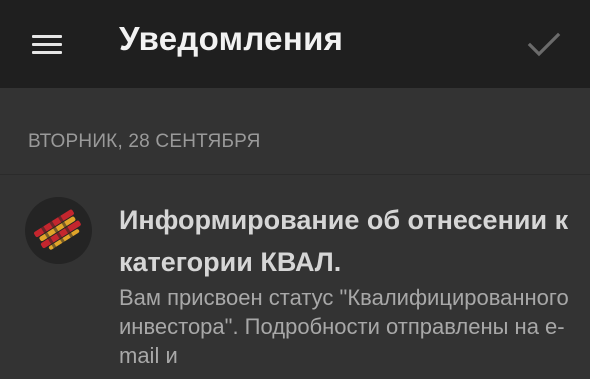 This screenshot has height=379, width=590. I want to click on hamburger-menu-icon, so click(47, 36).